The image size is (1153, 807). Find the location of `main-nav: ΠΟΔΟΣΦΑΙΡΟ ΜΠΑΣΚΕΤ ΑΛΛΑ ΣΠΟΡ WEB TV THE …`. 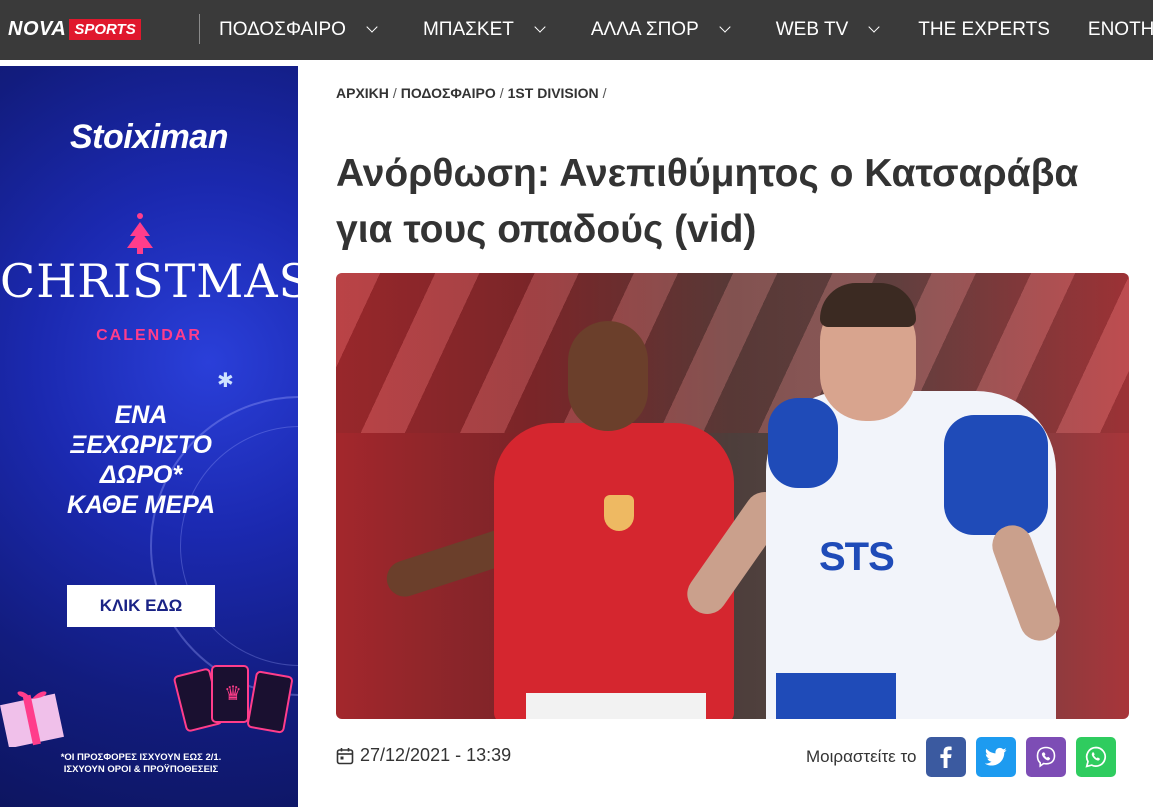

main-nav: ΠΟΔΟΣΦΑΙΡΟ ΜΠΑΣΚΕΤ ΑΛΛΑ ΣΠΟΡ WEB TV THE … is located at coordinates (686, 30).